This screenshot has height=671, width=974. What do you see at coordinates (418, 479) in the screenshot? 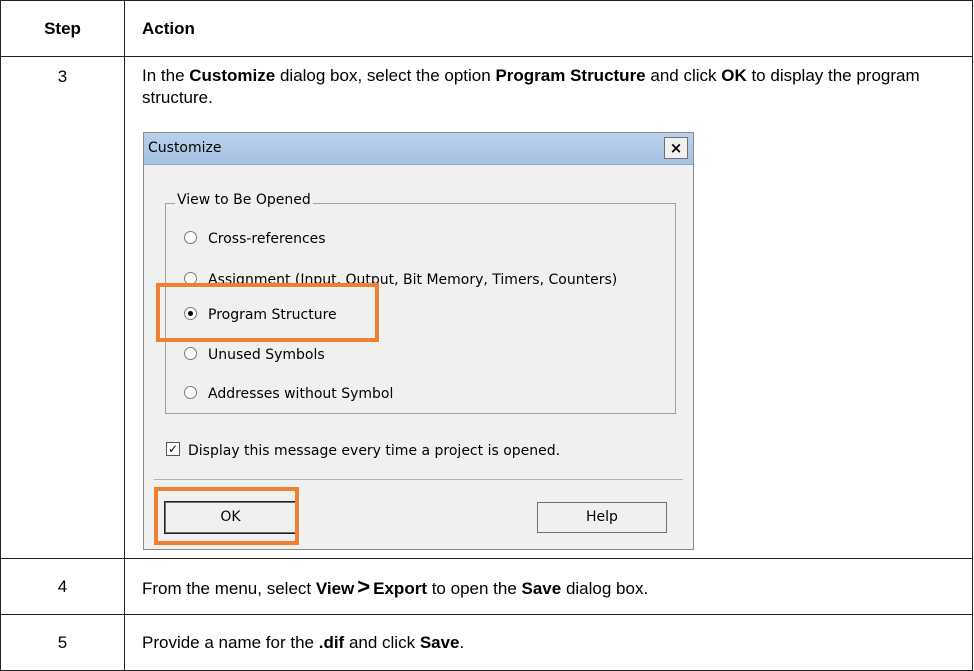
I see `dialog-divider` at bounding box center [418, 479].